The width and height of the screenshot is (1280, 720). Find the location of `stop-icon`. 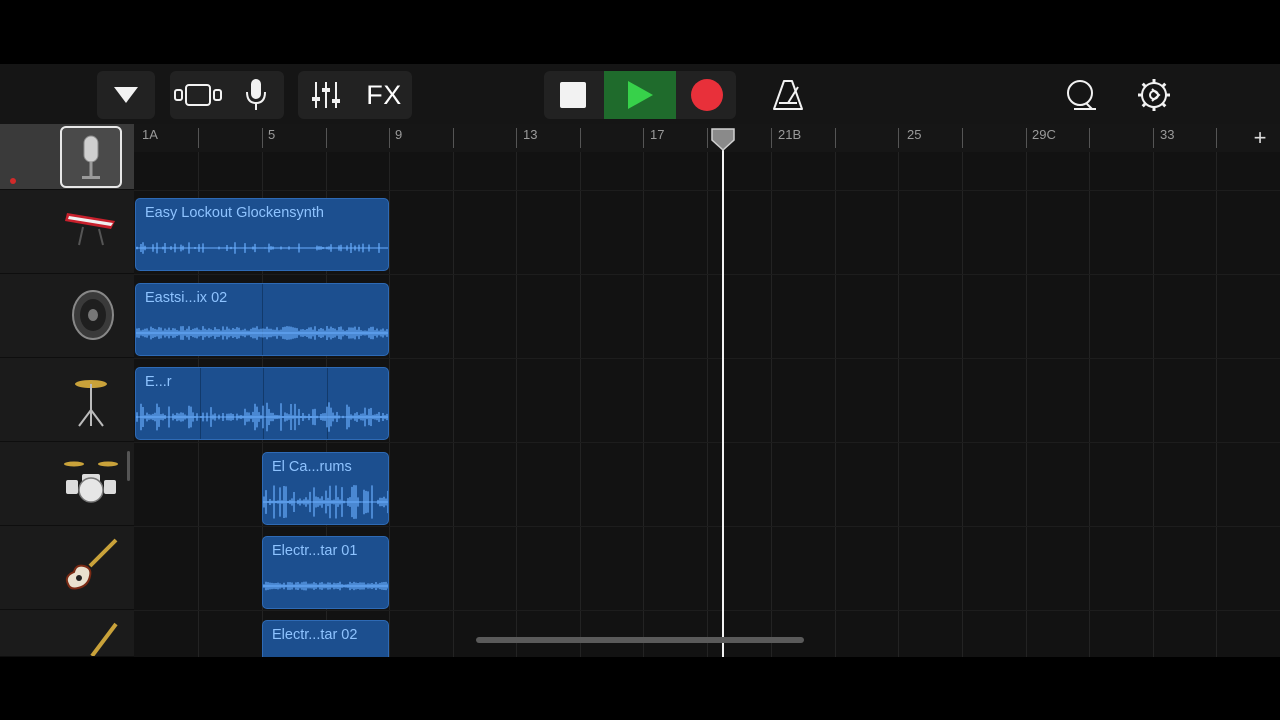

stop-icon is located at coordinates (573, 95).